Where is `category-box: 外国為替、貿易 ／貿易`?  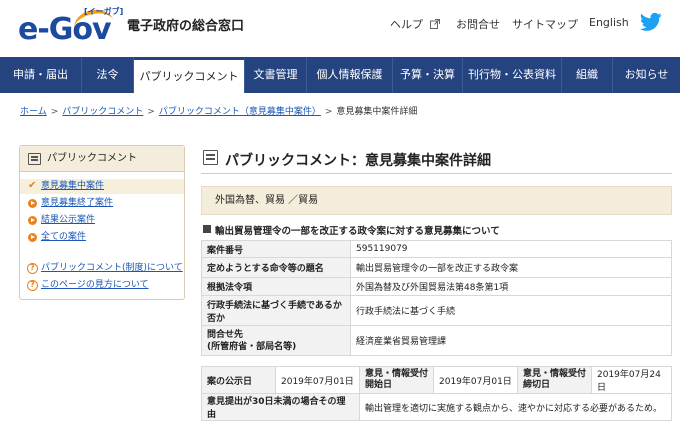
category-box: 外国為替、貿易 ／貿易 is located at coordinates (436, 200).